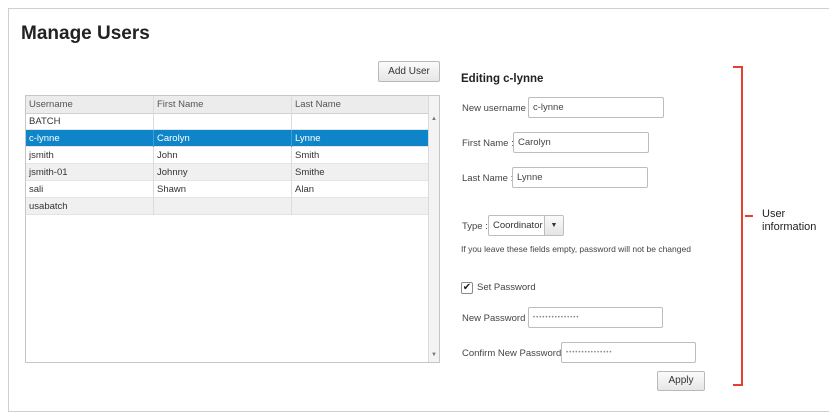 This screenshot has width=830, height=413. I want to click on table-row-selected: c-lynne Carolyn Lynne, so click(228, 138).